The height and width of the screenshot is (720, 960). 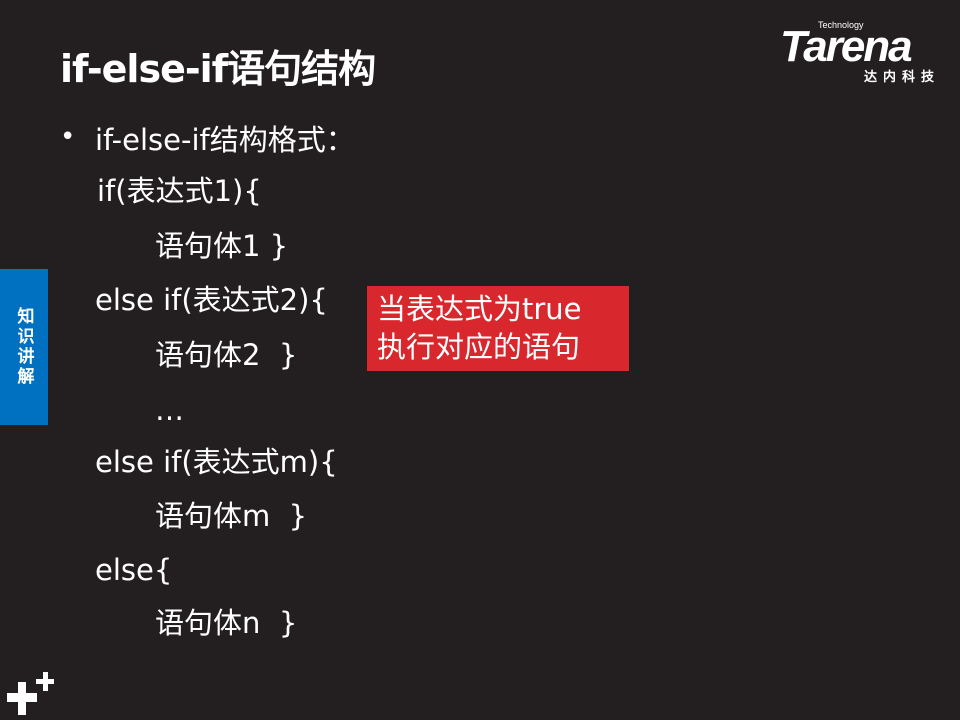 What do you see at coordinates (225, 140) in the screenshot?
I see `code-line: if-else-if结构格式：` at bounding box center [225, 140].